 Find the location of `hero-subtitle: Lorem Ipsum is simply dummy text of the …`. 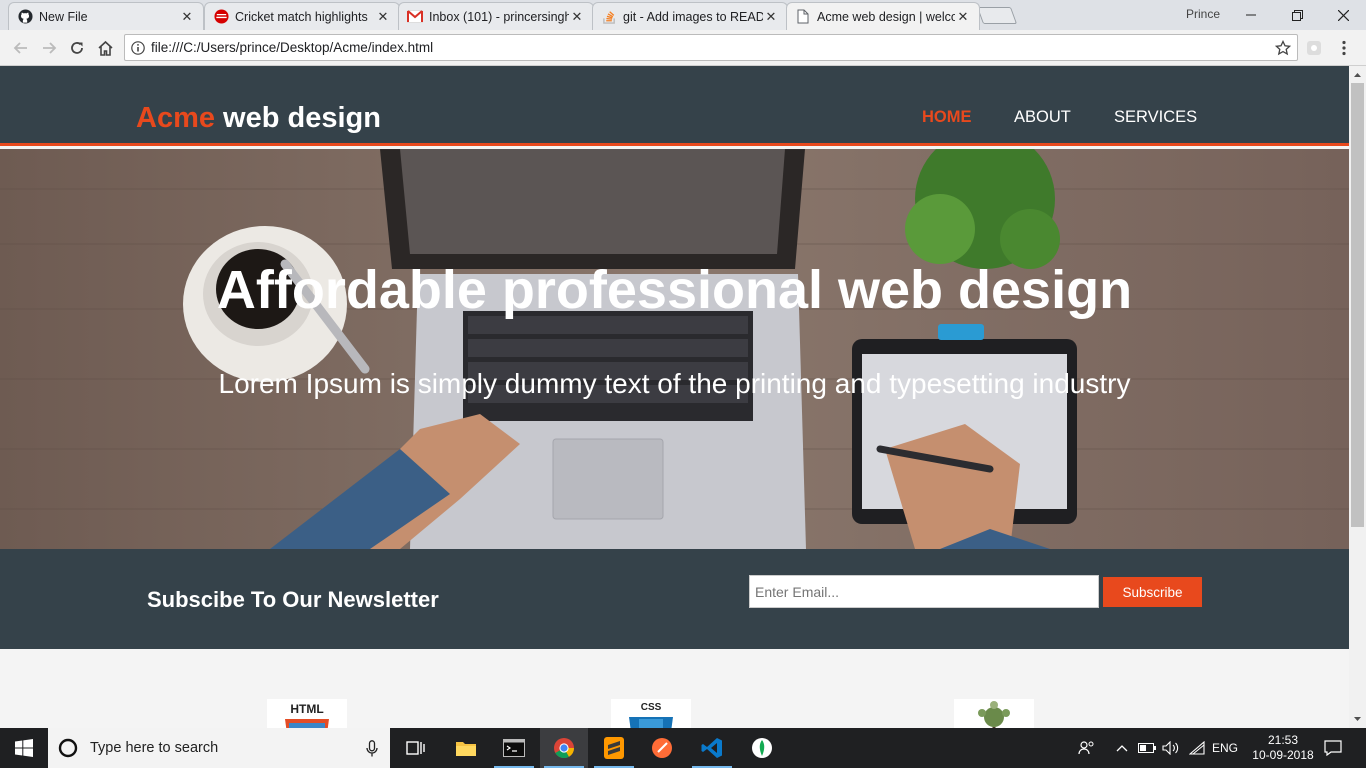

hero-subtitle: Lorem Ipsum is simply dummy text of the … is located at coordinates (674, 383).